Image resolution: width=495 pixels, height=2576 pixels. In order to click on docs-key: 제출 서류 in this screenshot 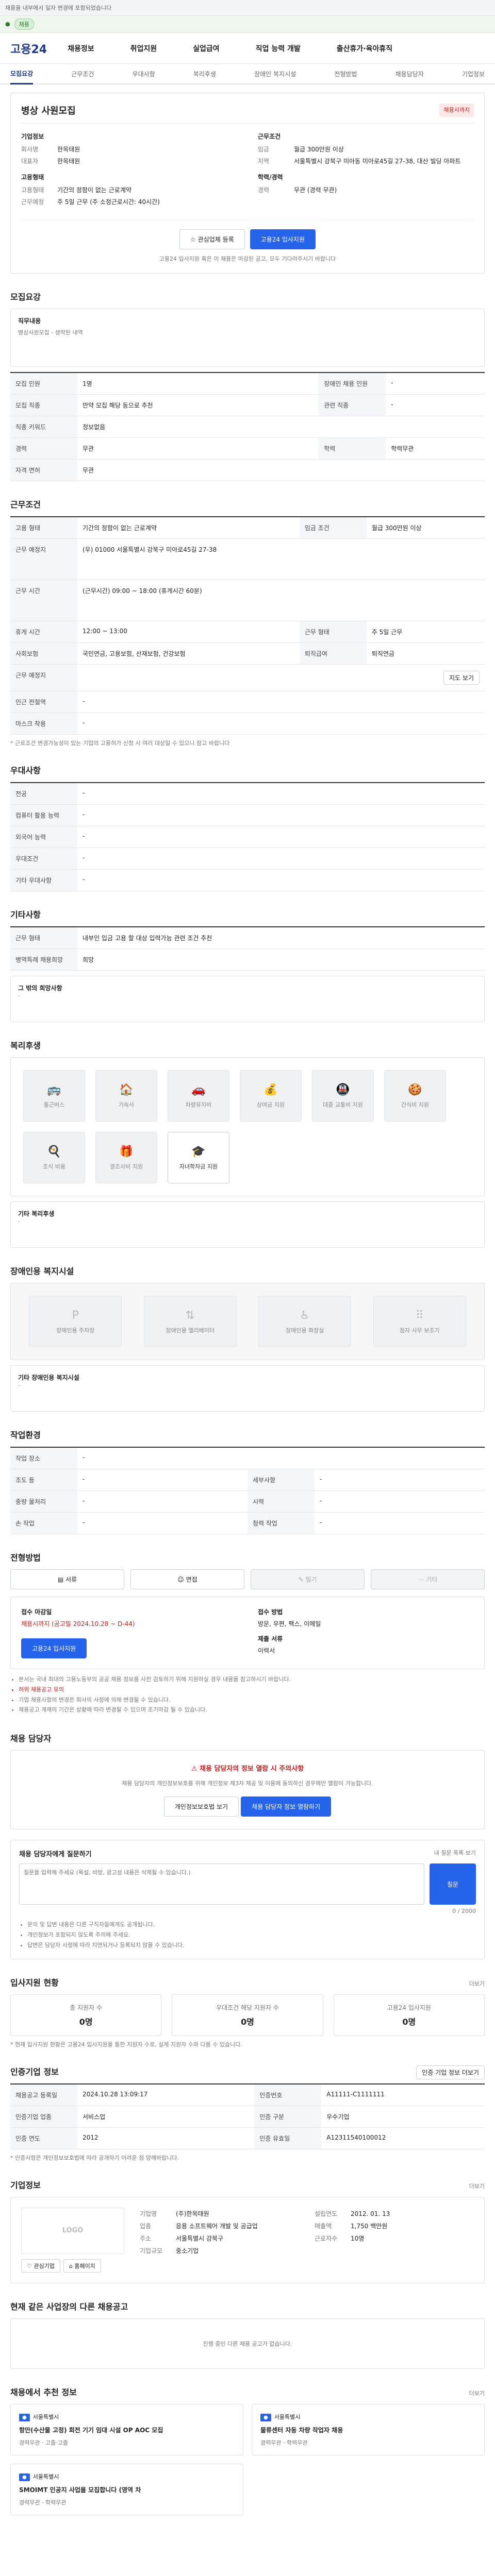, I will do `click(270, 1638)`.